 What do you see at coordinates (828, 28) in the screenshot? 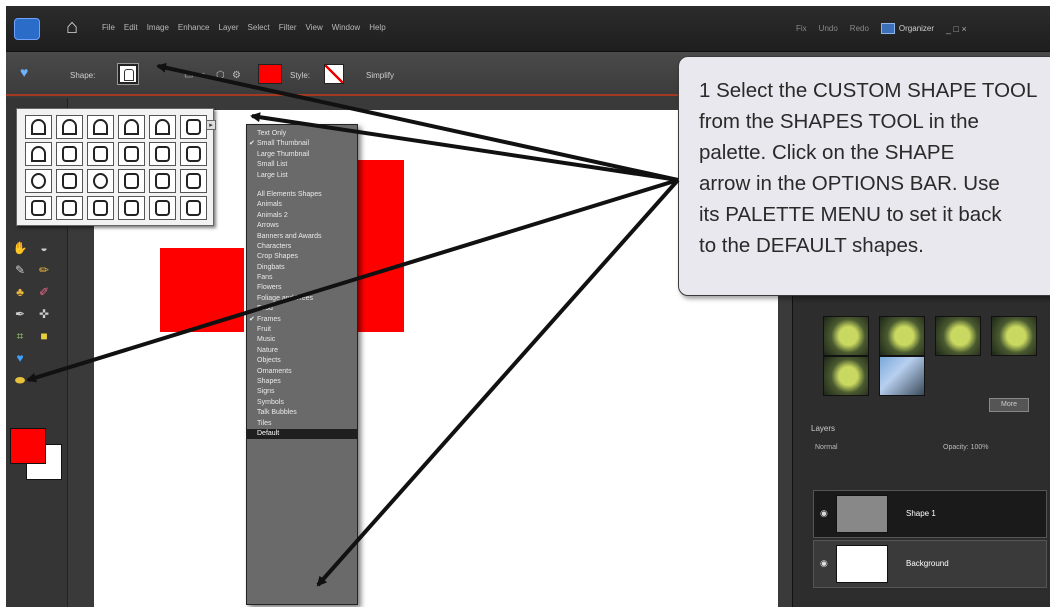
I see `undo-button: Undo` at bounding box center [828, 28].